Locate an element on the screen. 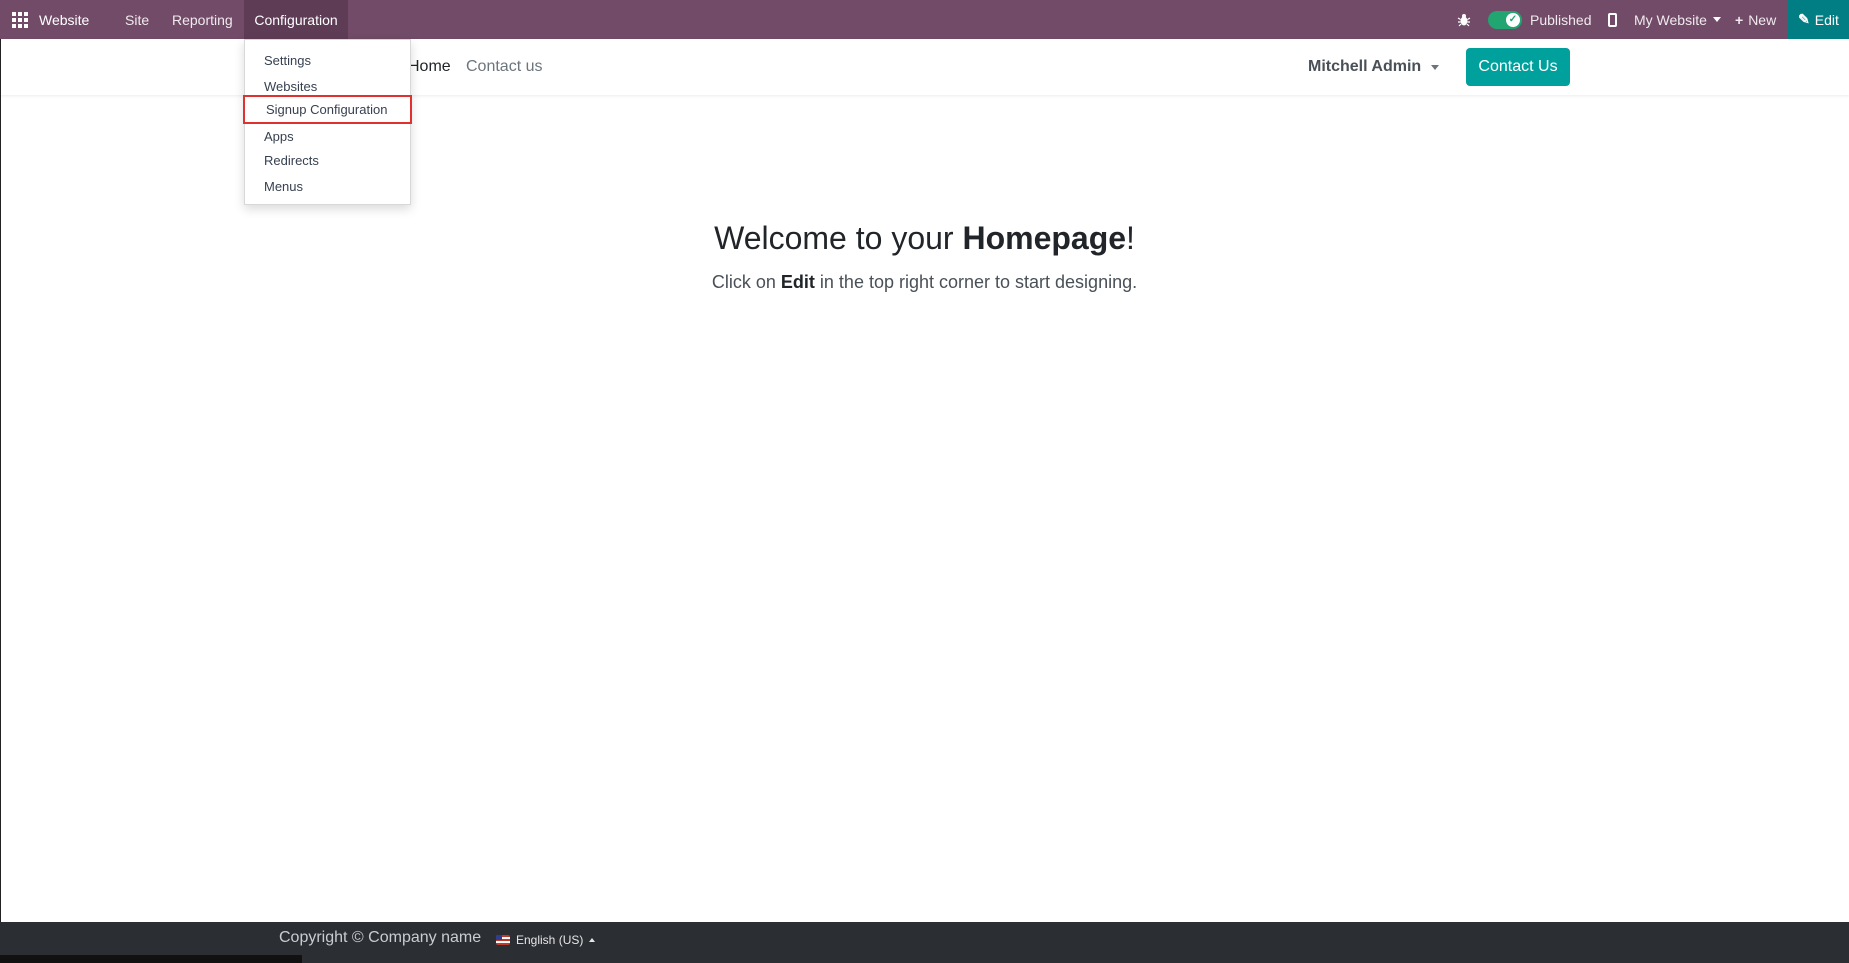 The width and height of the screenshot is (1849, 963). edit-button-label: Edit is located at coordinates (1826, 19).